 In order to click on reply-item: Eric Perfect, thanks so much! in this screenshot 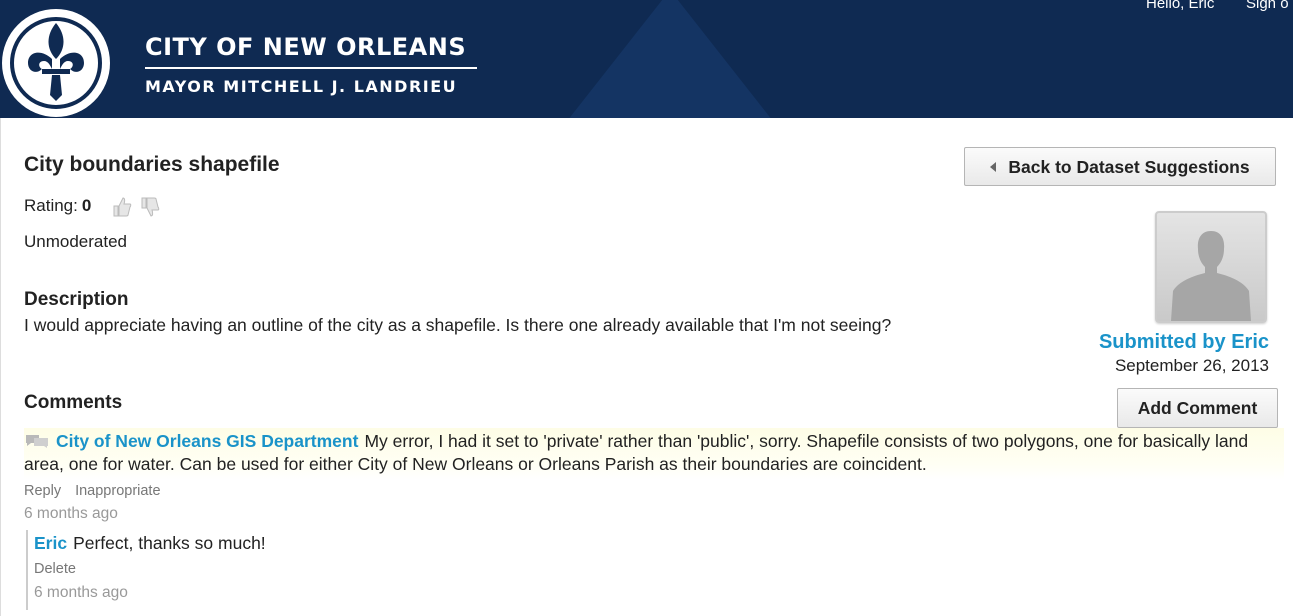, I will do `click(150, 543)`.